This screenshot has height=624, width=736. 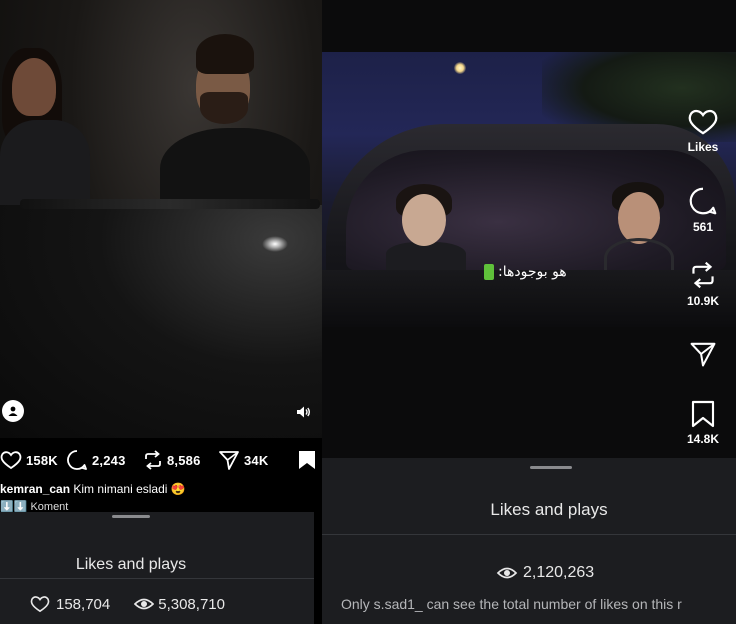 I want to click on like-button: 158K, so click(x=29, y=460).